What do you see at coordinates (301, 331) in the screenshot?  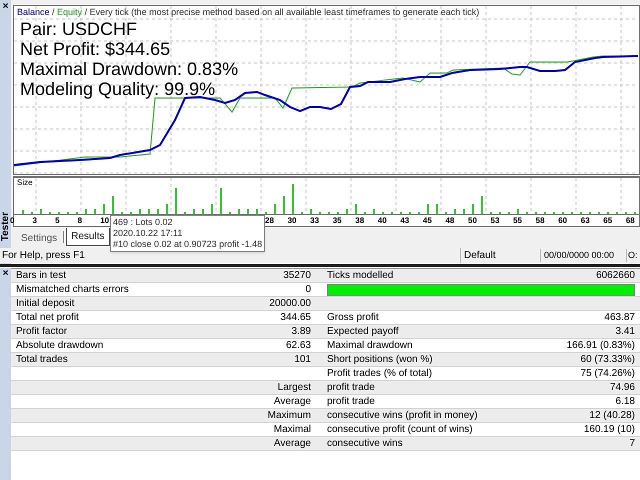 I see `stat-value: 3.89` at bounding box center [301, 331].